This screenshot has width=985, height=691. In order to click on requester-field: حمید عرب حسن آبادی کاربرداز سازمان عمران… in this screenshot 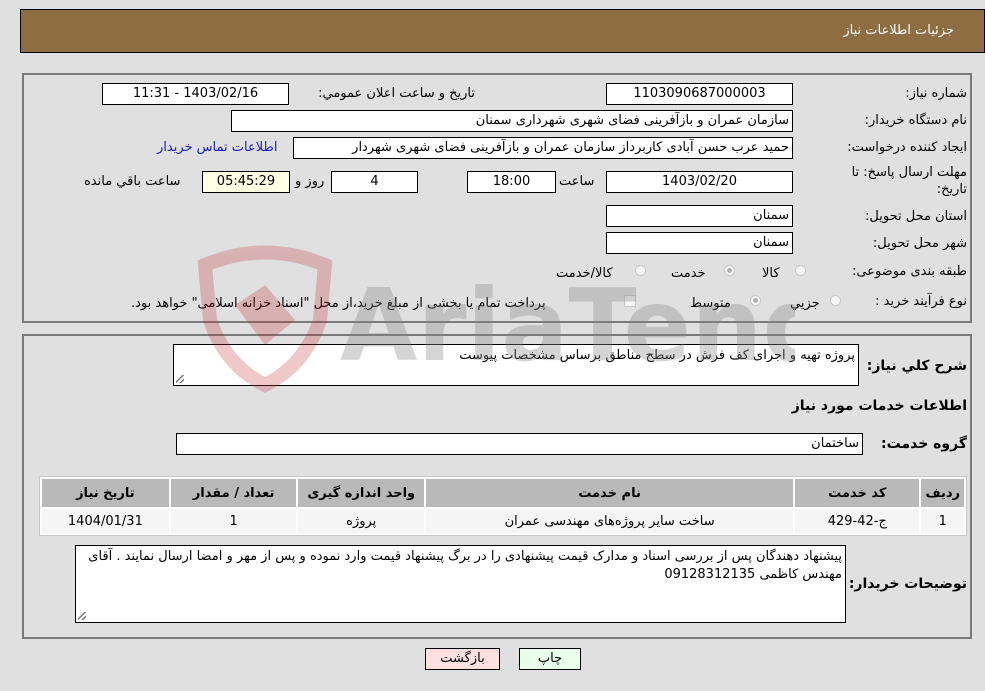, I will do `click(543, 148)`.